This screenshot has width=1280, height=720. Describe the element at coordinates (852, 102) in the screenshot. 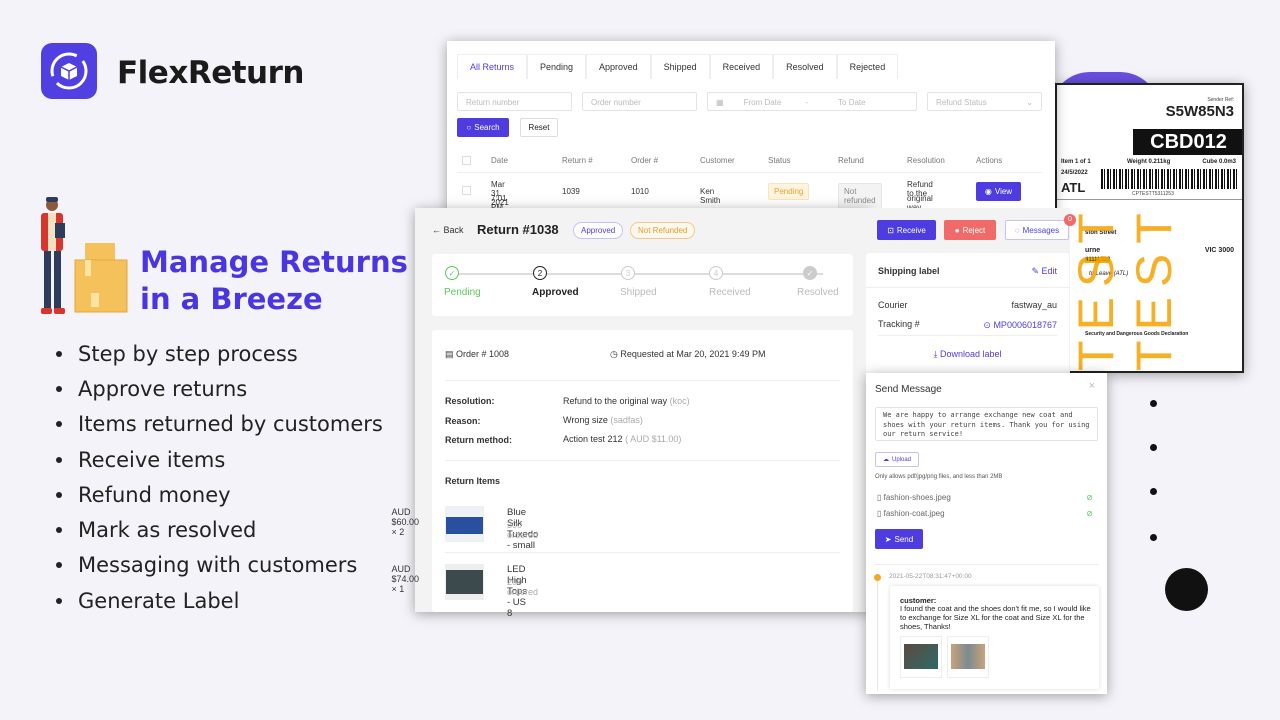

I see `to-date: To Date` at that location.